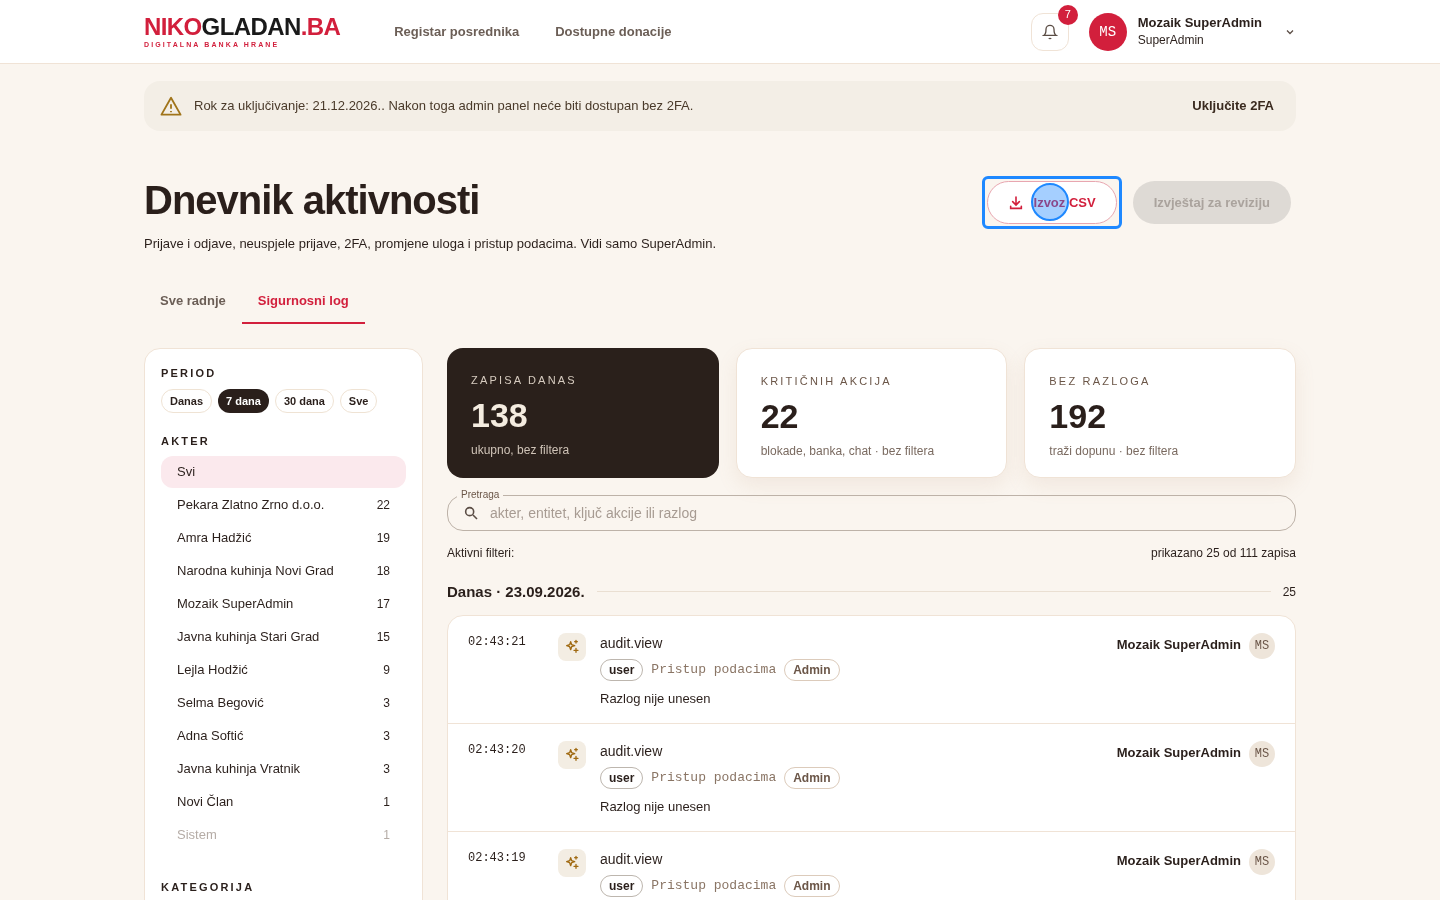  Describe the element at coordinates (497, 858) in the screenshot. I see `entry-time: 02:43:19` at that location.